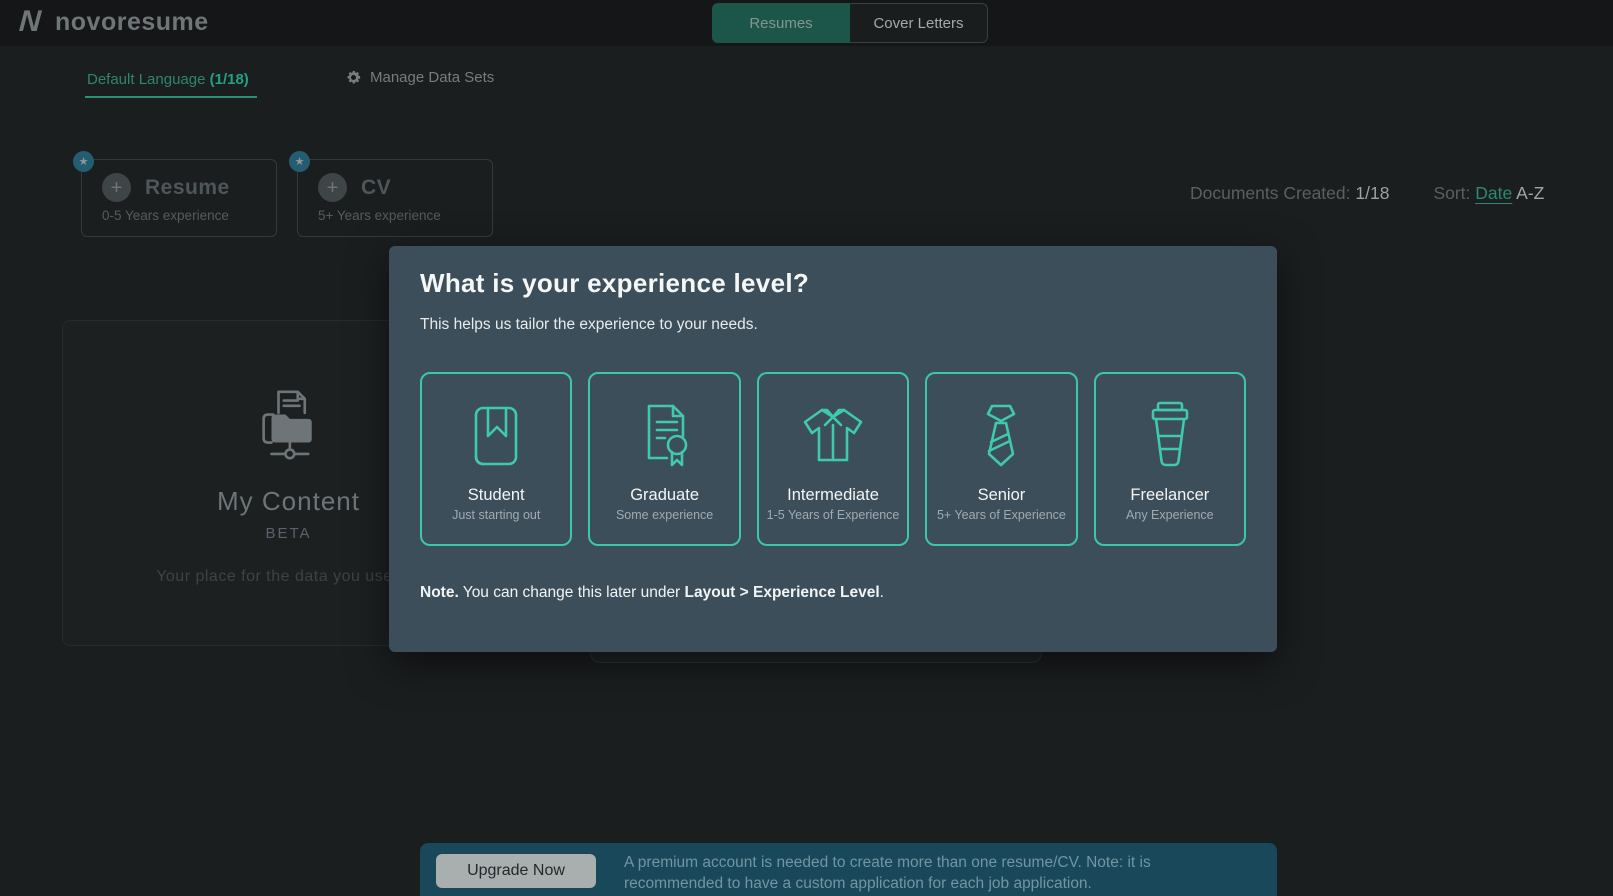  I want to click on default-language-count: (1/18), so click(229, 79).